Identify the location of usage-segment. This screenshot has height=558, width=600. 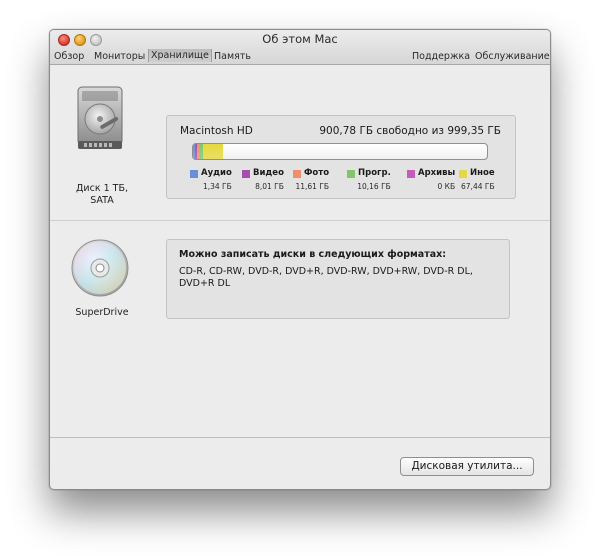
(213, 151).